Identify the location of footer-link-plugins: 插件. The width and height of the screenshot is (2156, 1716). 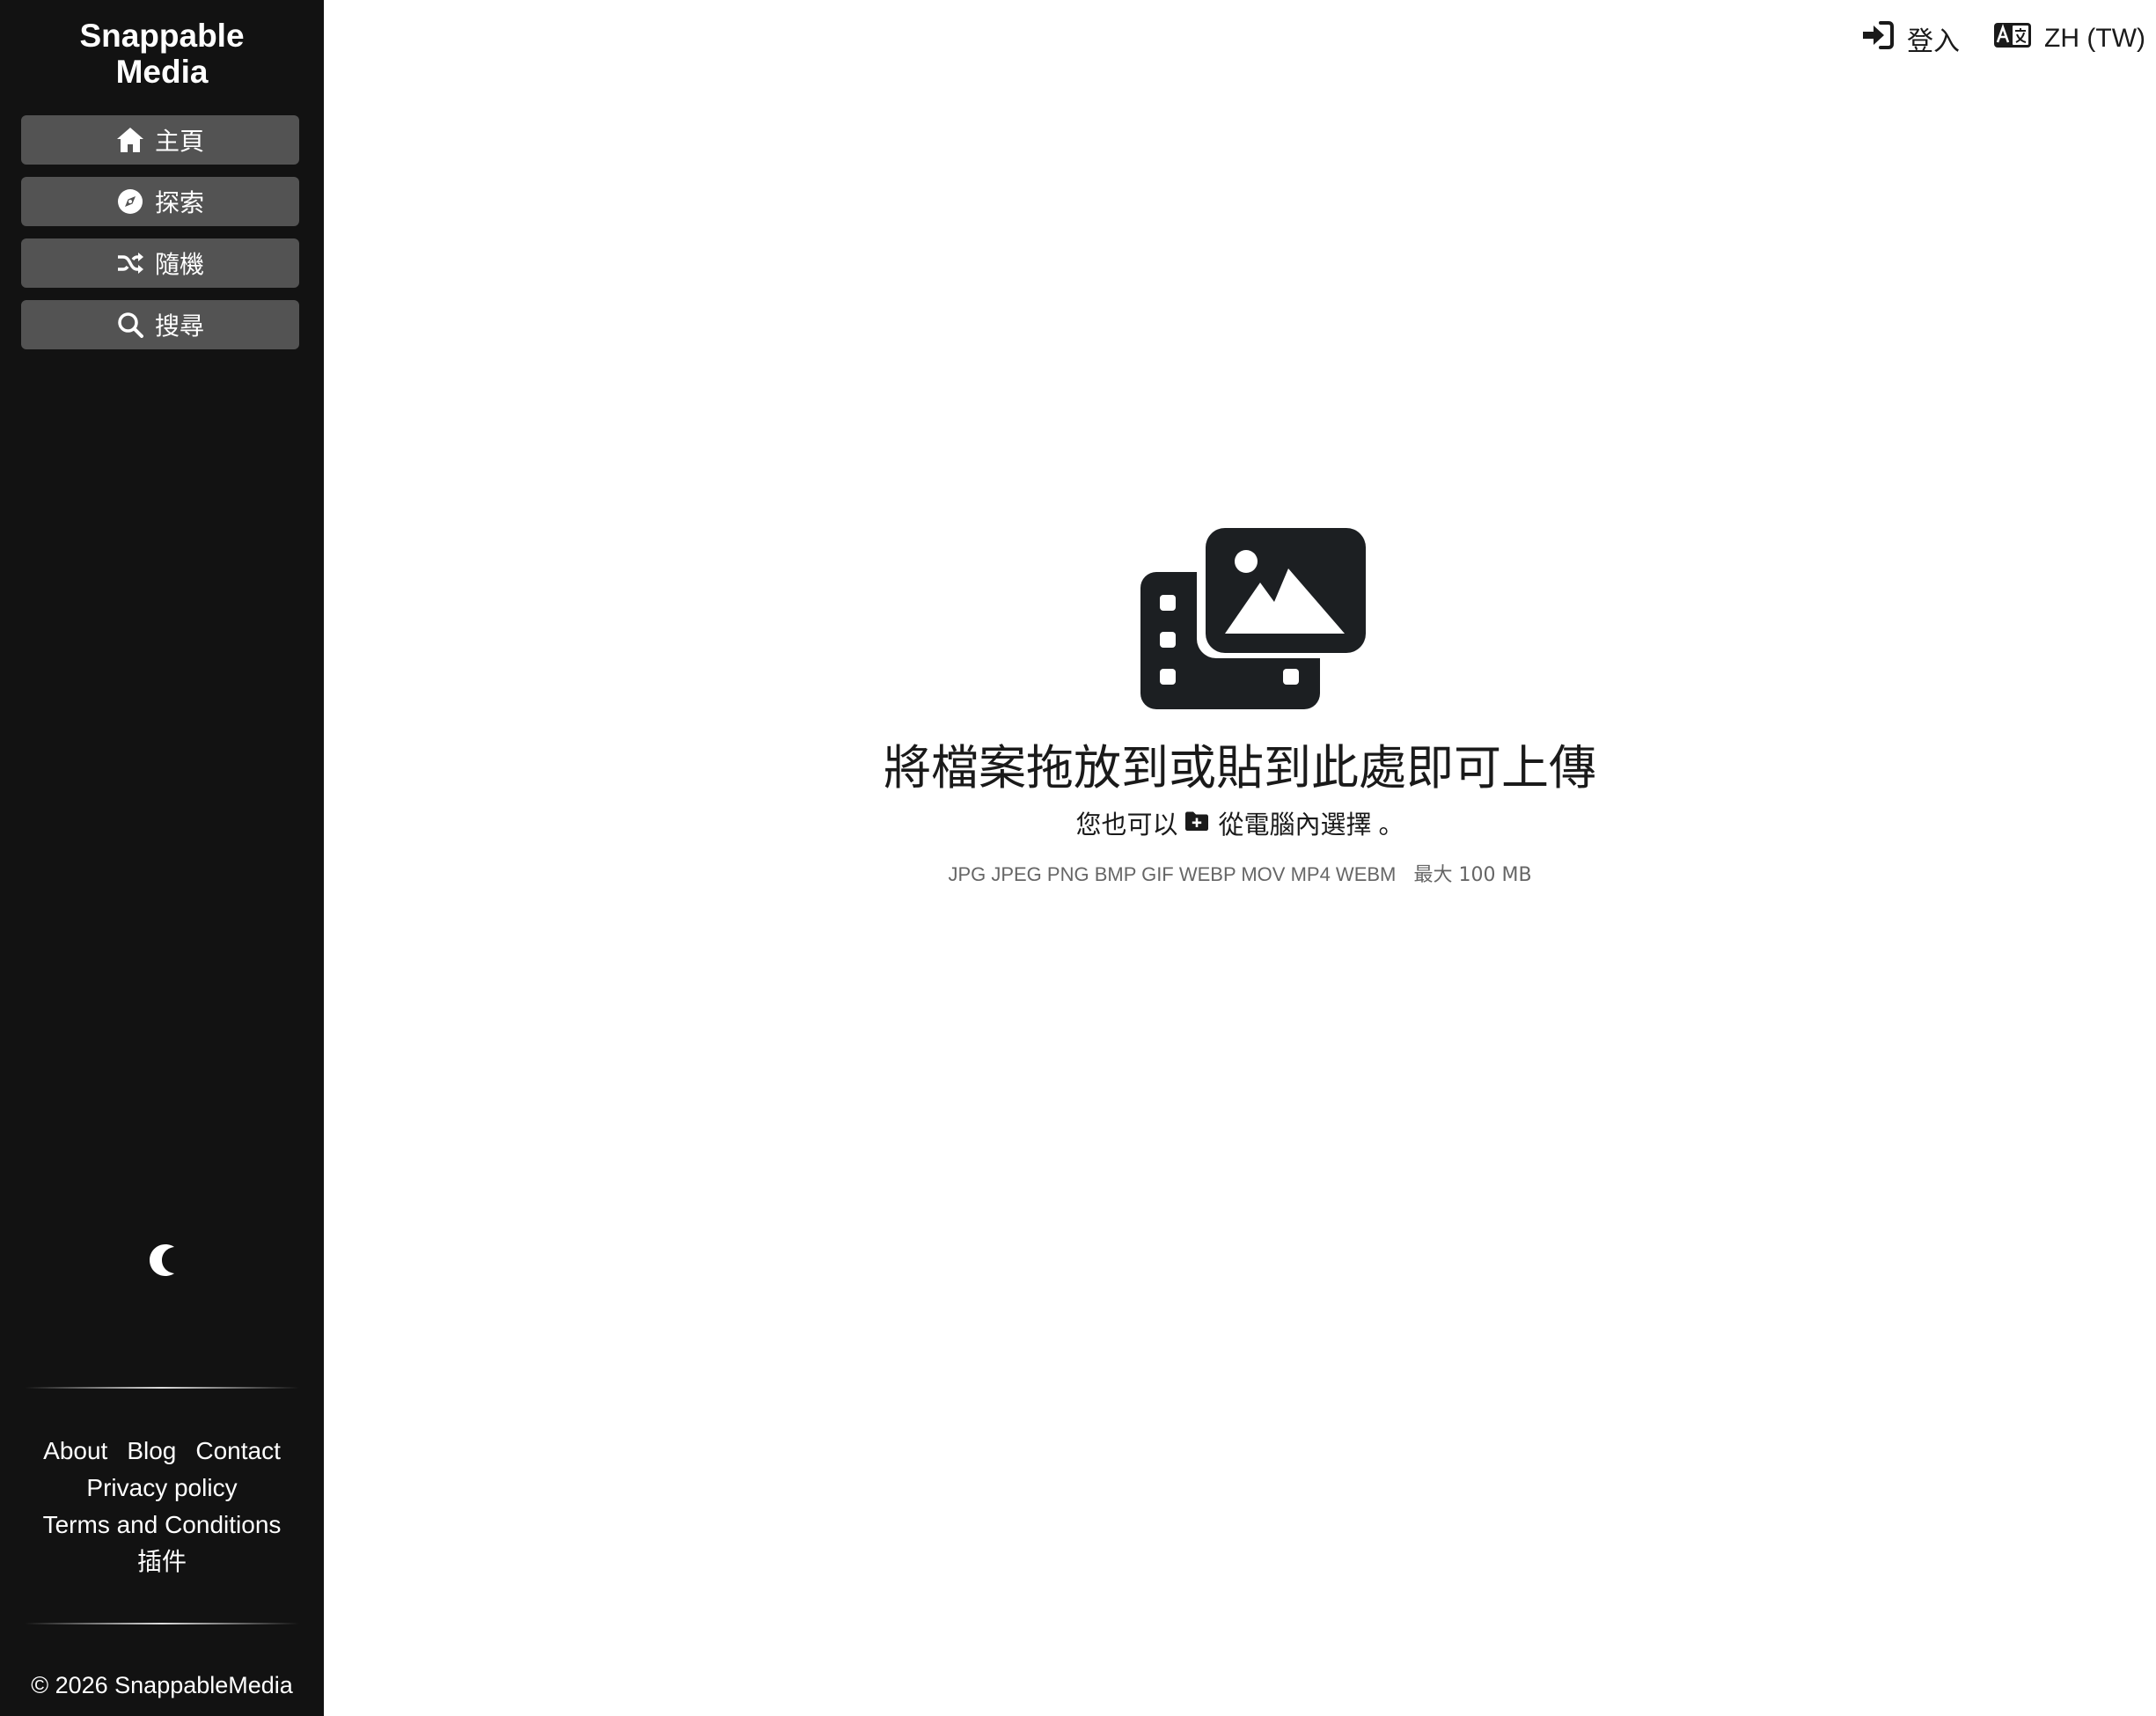
(162, 1562).